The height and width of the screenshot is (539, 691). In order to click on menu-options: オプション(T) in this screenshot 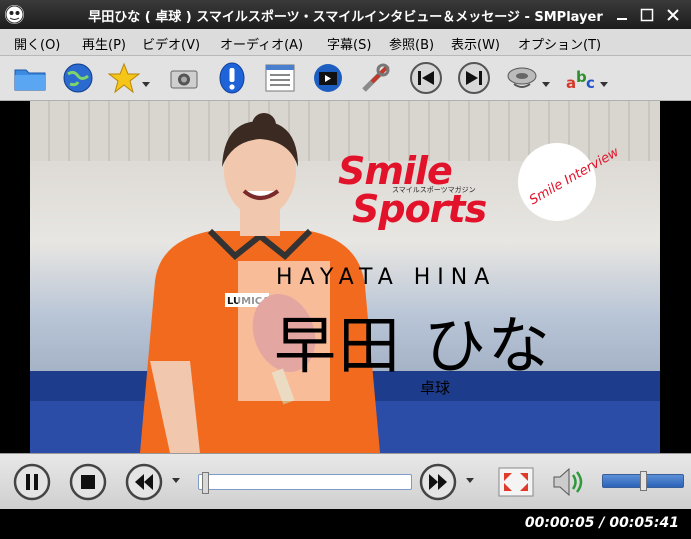, I will do `click(559, 43)`.